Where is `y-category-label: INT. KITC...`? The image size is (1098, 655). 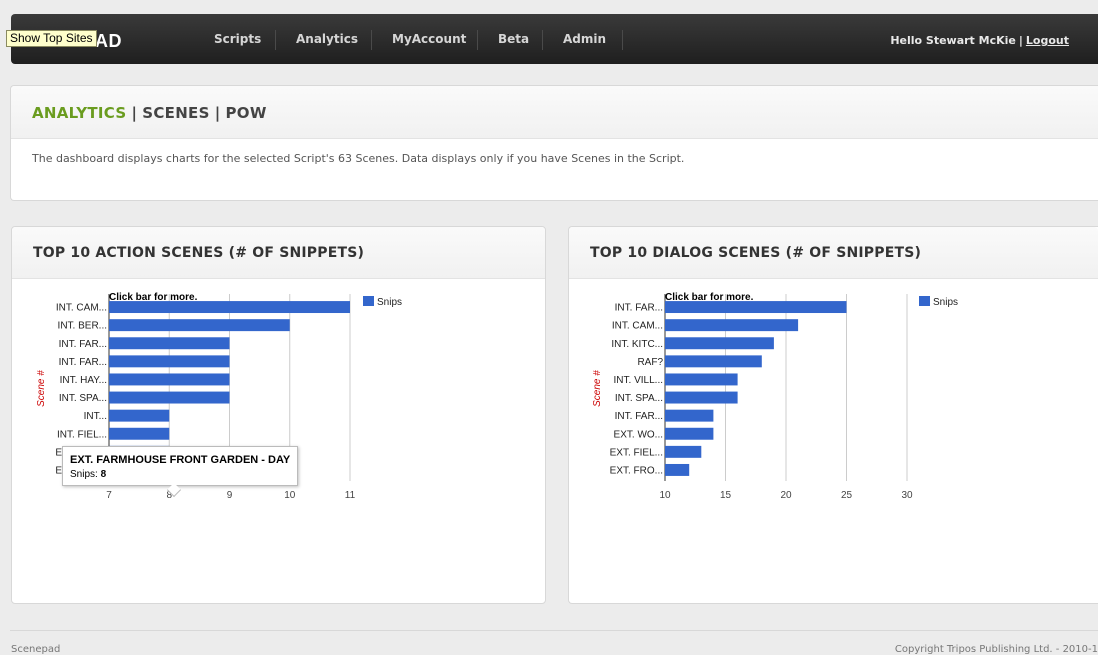
y-category-label: INT. KITC... is located at coordinates (637, 344).